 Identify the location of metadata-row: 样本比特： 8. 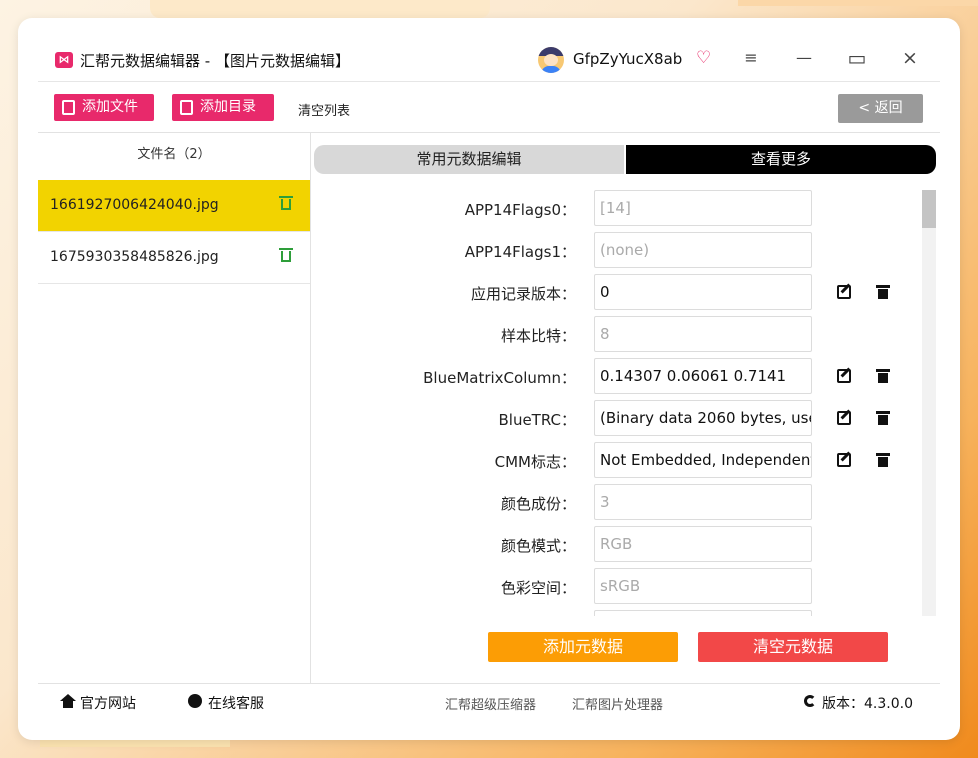
(625, 335).